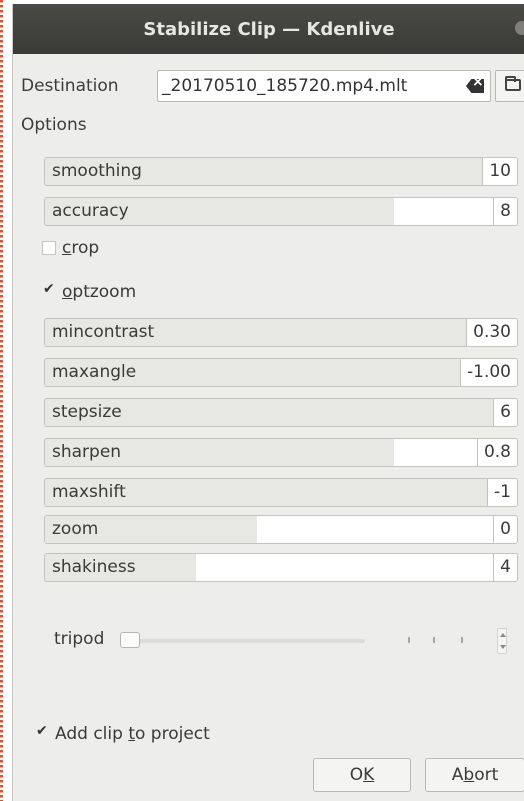 This screenshot has height=801, width=524. What do you see at coordinates (488, 372) in the screenshot?
I see `param-value: -1.00` at bounding box center [488, 372].